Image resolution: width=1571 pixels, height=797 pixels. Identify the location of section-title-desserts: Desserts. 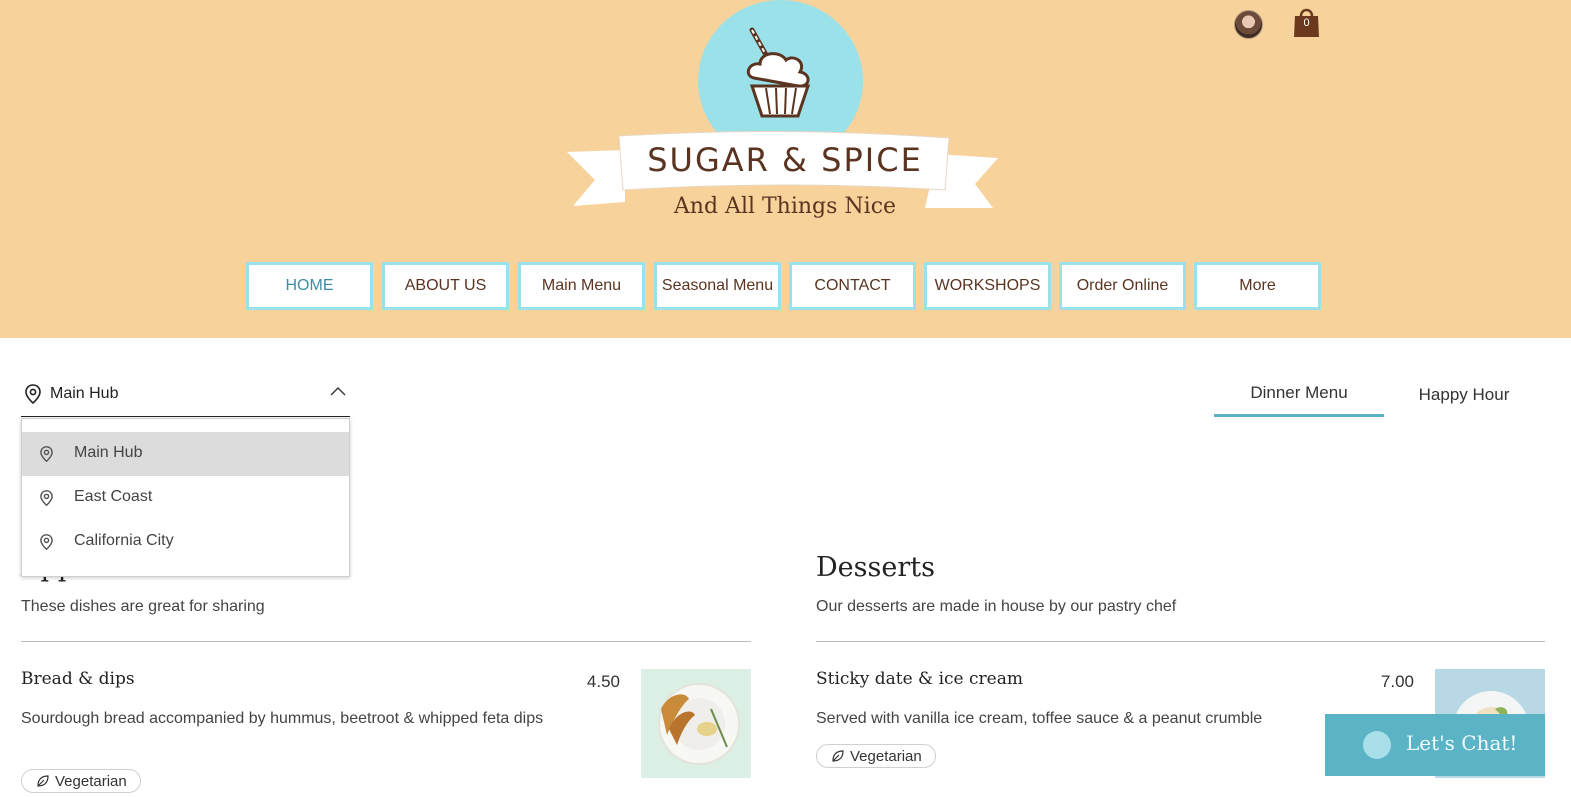
(875, 567).